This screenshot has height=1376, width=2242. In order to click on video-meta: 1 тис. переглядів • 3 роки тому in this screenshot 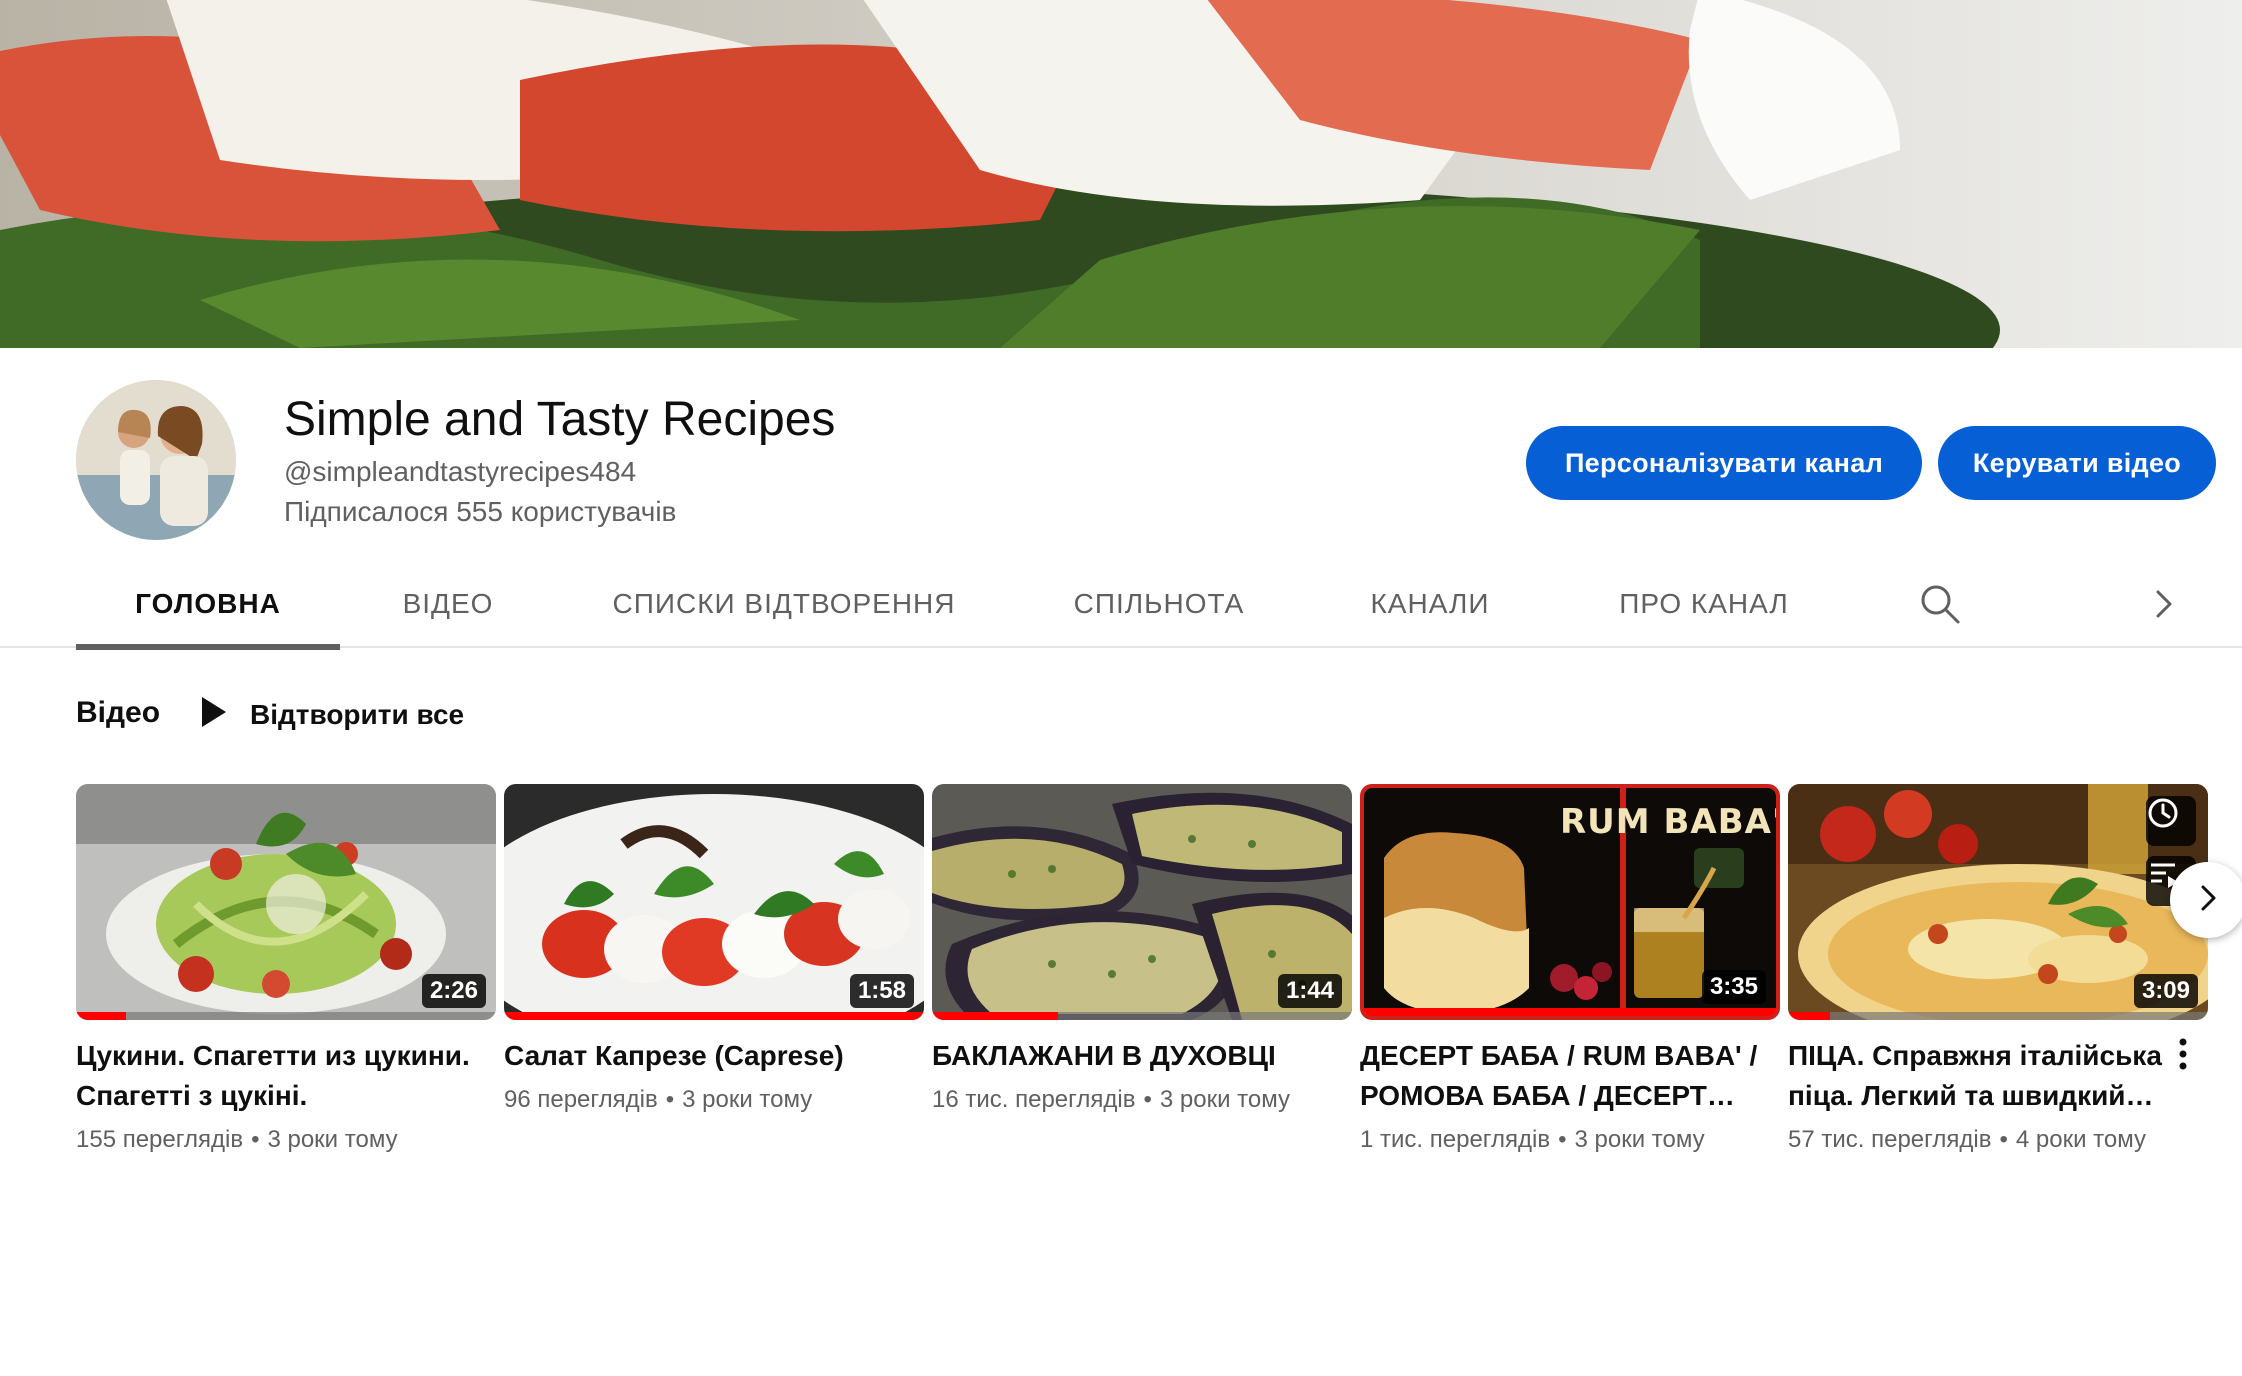, I will do `click(1532, 1139)`.